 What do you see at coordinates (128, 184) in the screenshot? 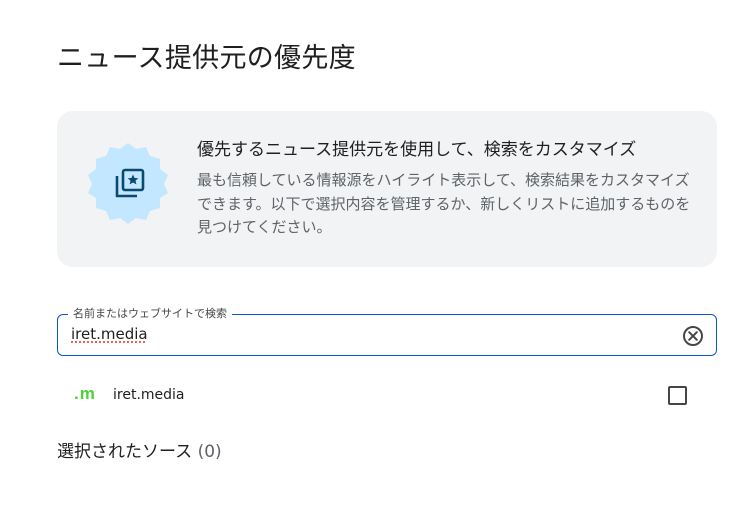
I see `news-sources-badge-icon` at bounding box center [128, 184].